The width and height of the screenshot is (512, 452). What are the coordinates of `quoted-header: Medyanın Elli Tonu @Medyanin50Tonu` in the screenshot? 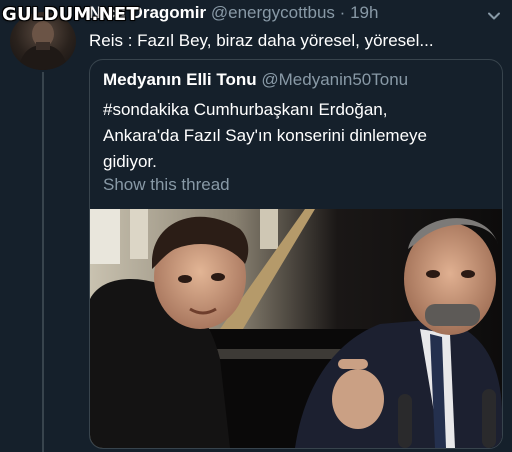 It's located at (255, 80).